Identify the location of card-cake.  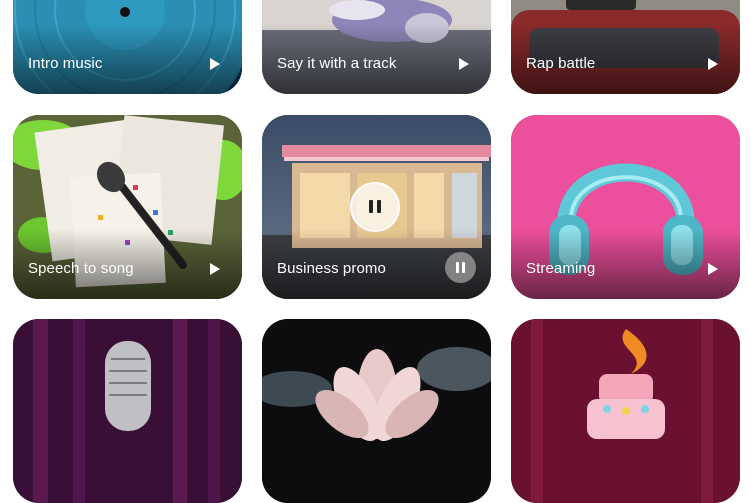
(625, 411).